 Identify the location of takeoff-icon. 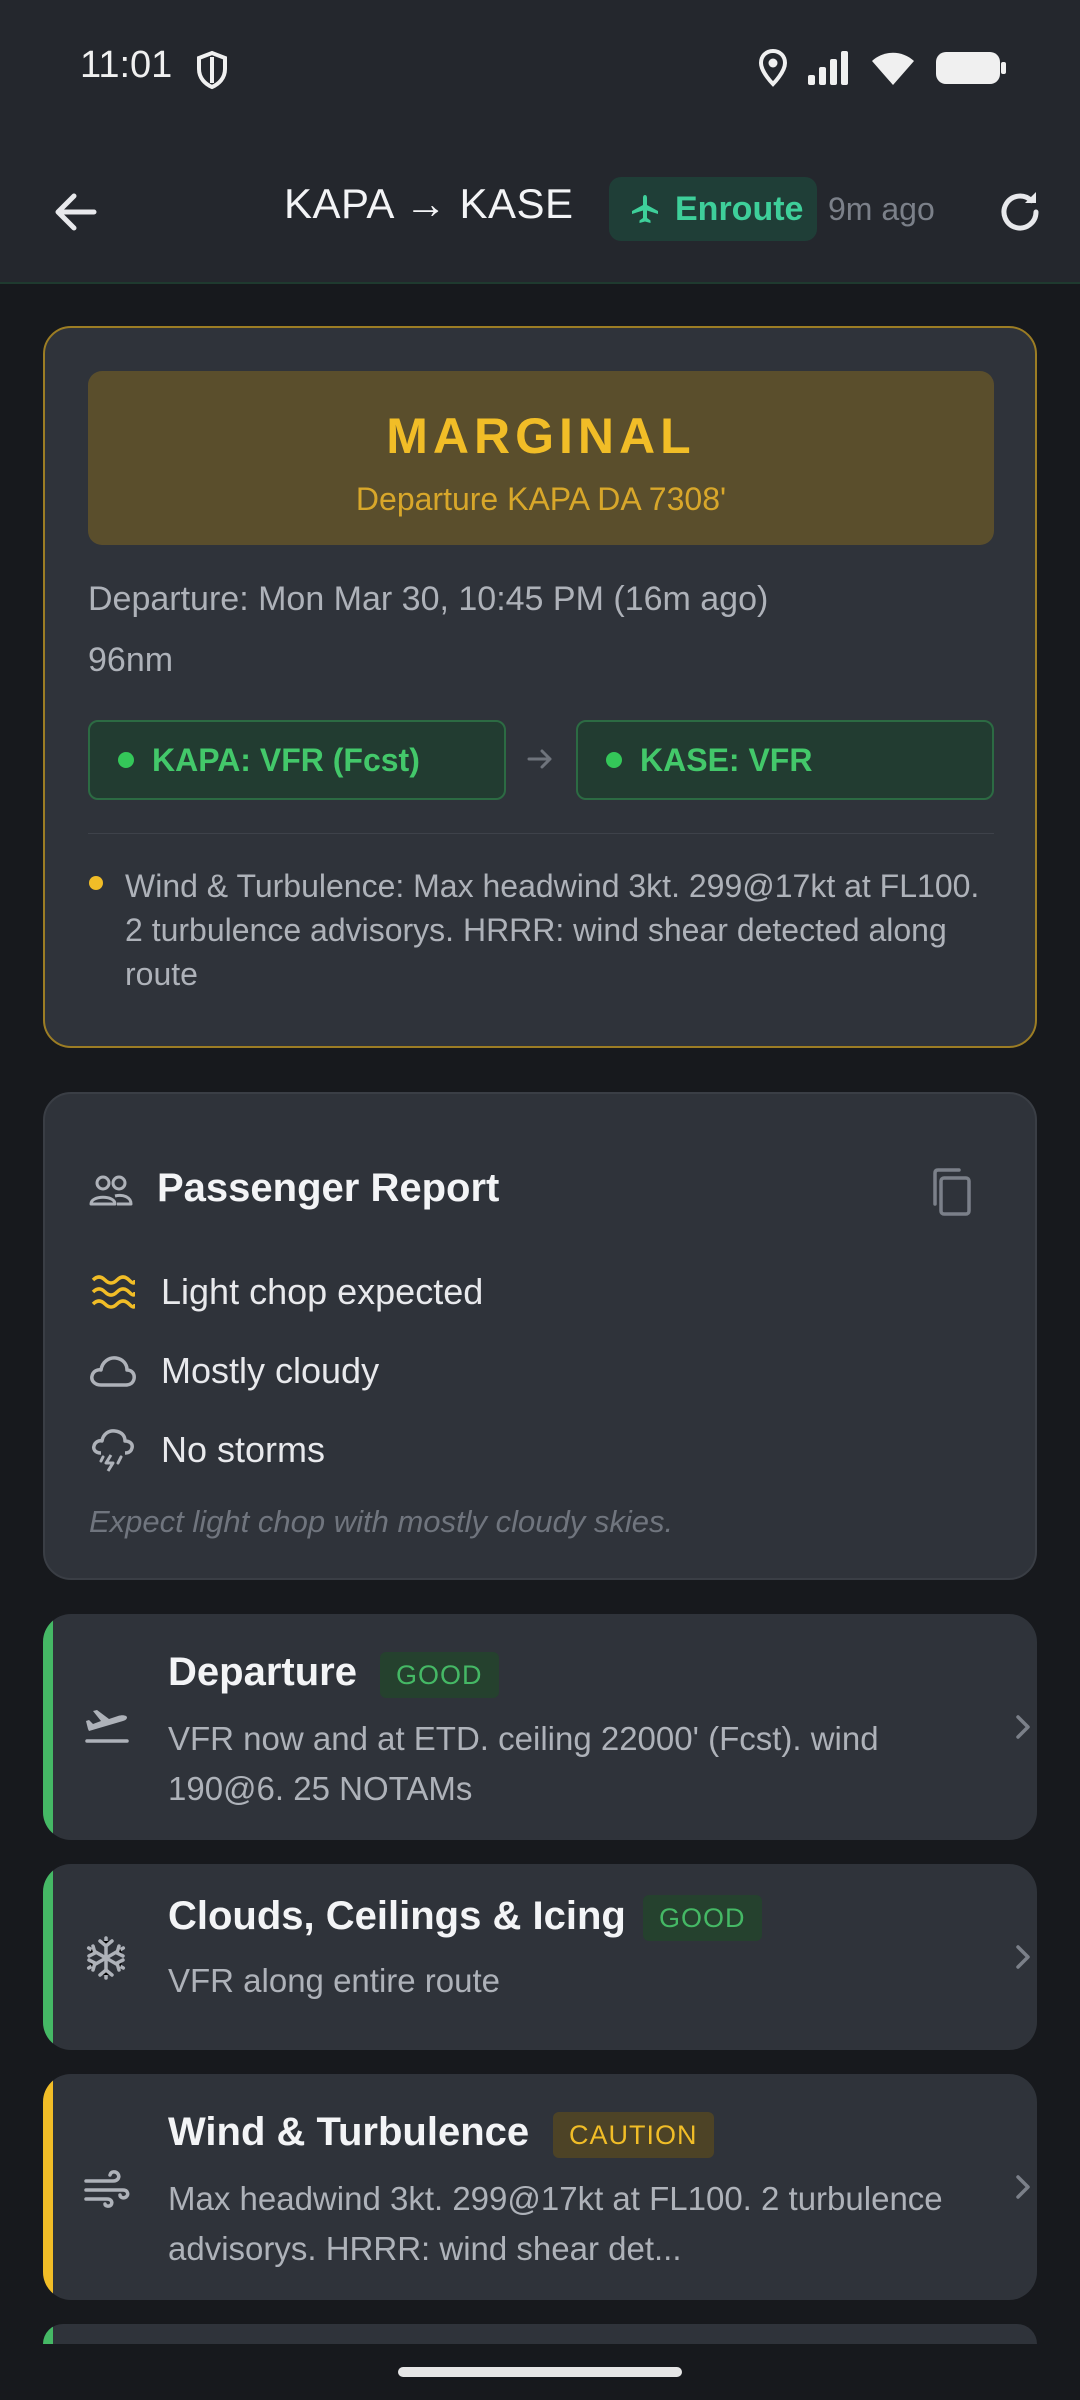
(107, 1726).